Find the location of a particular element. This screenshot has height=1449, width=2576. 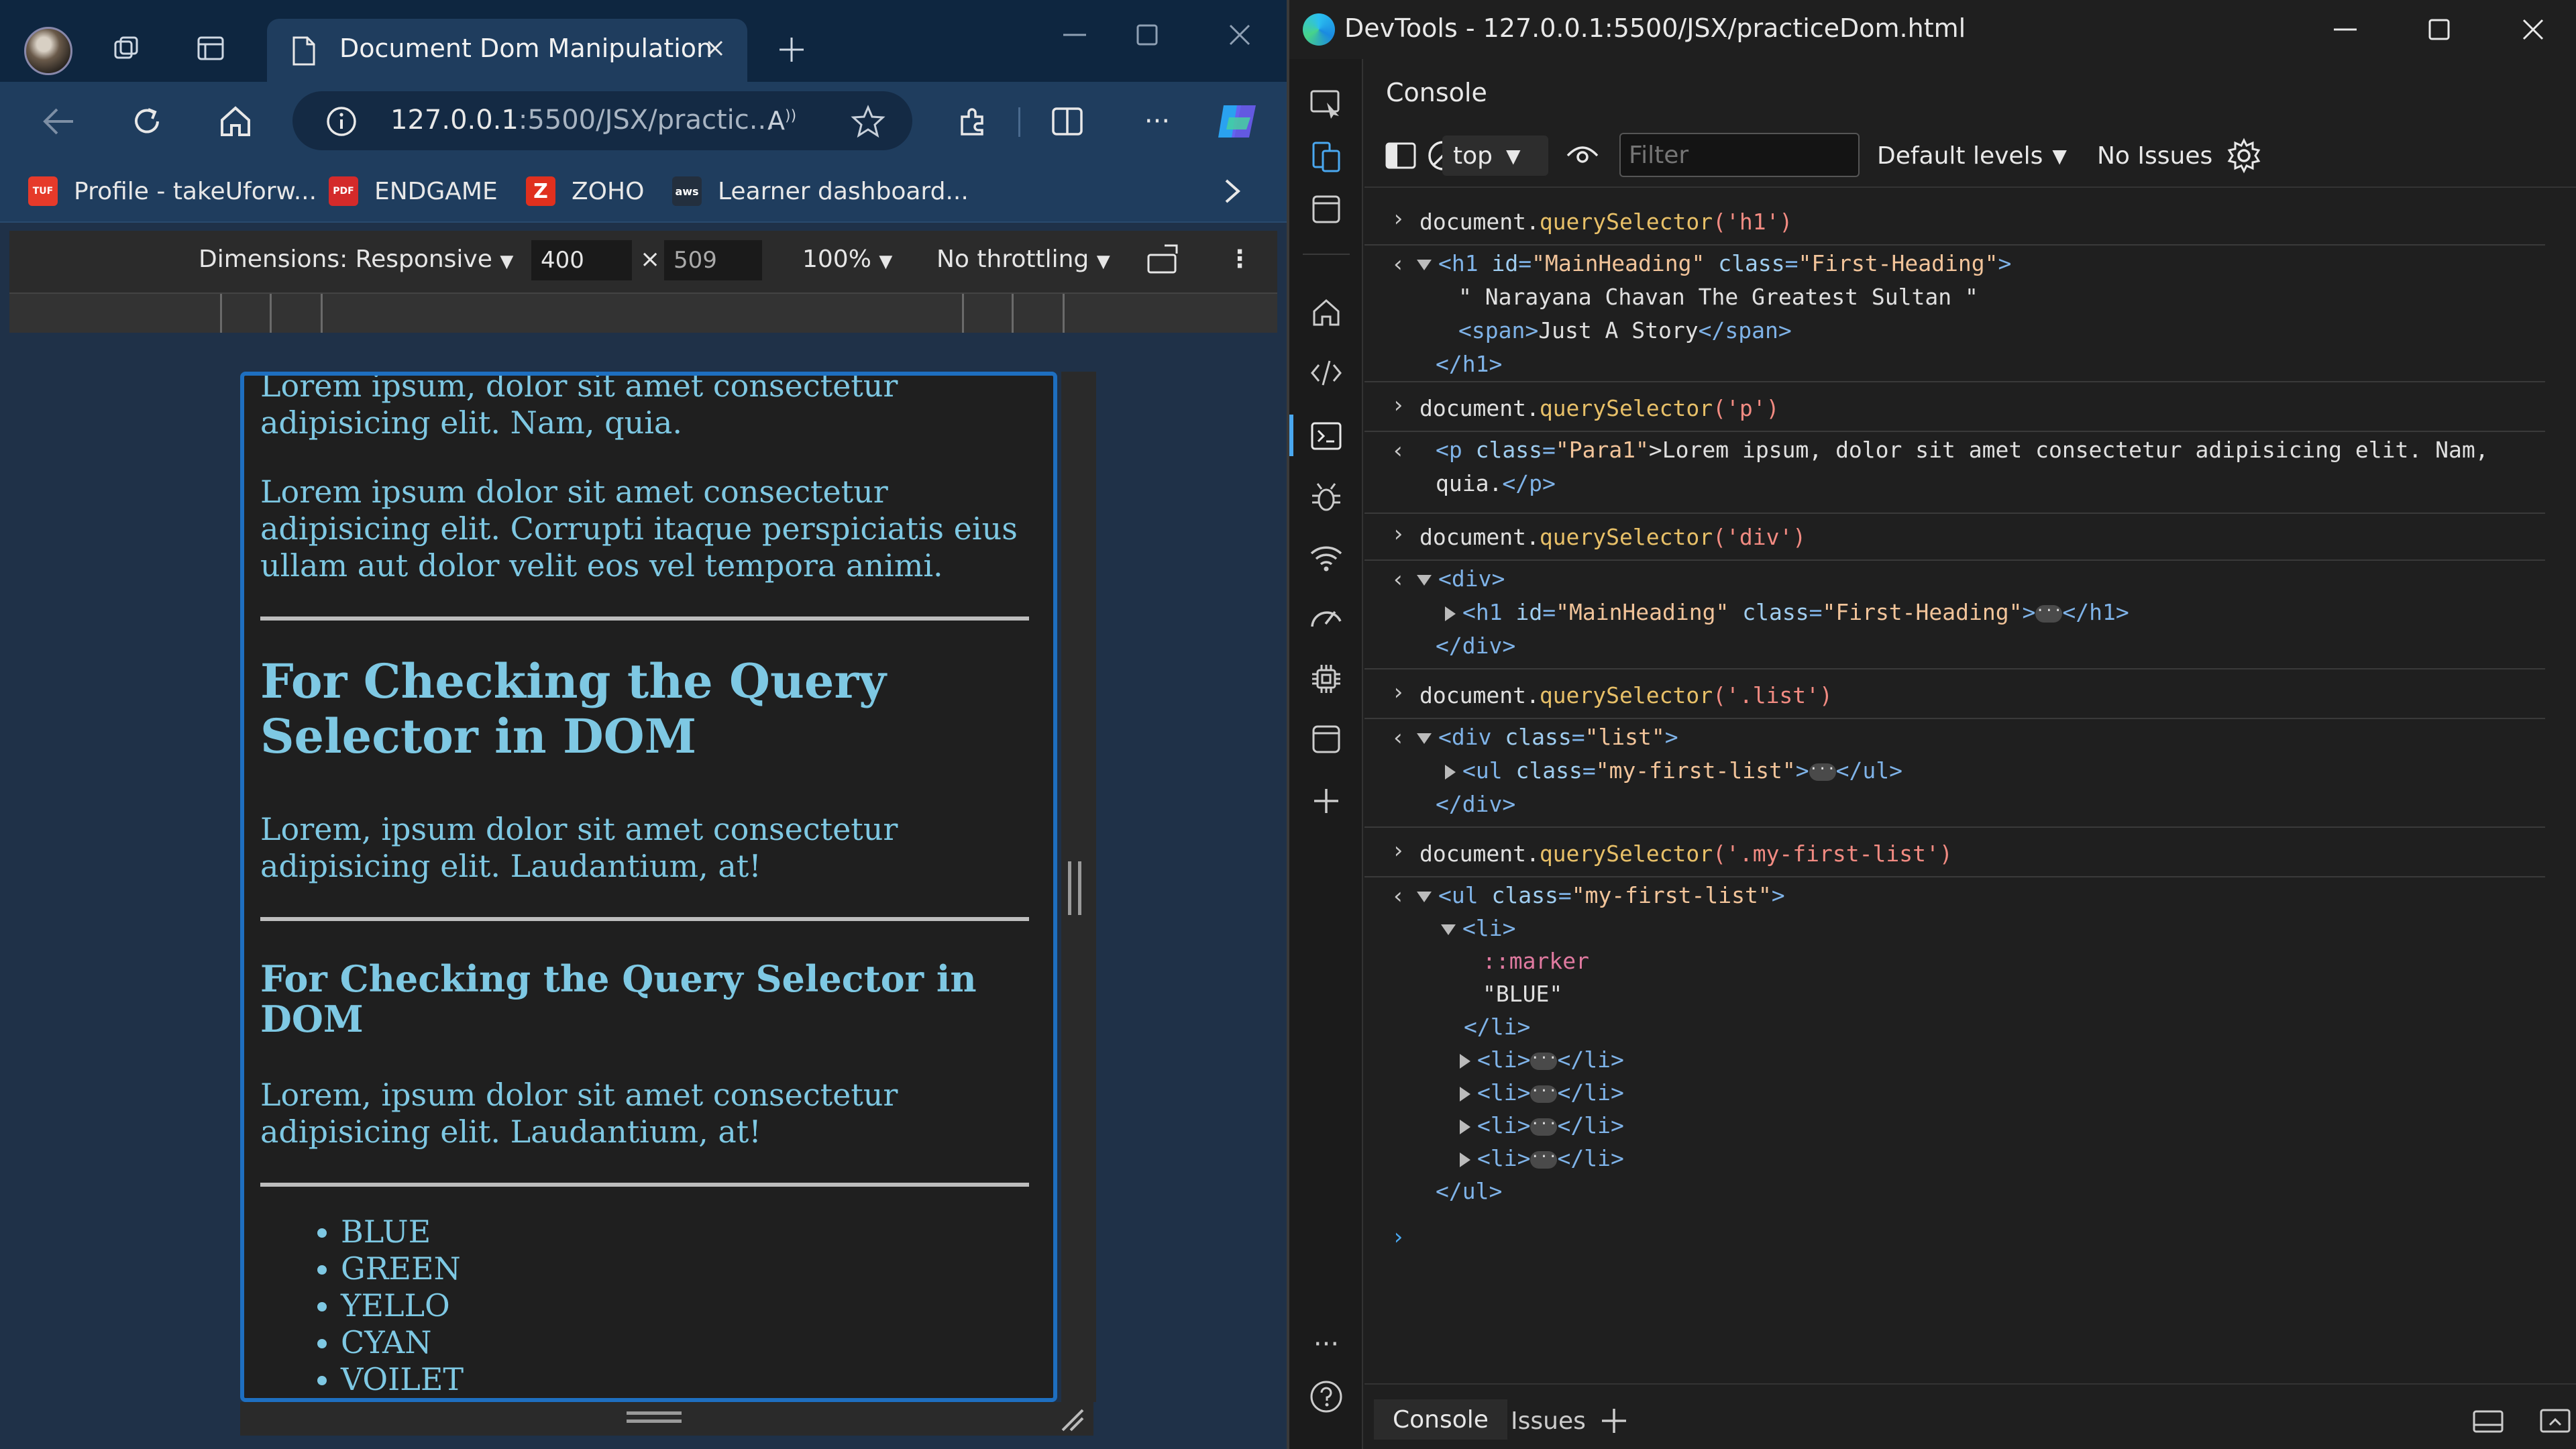

page-heading-h1: For Checking the Query Selector in DOM is located at coordinates (573, 708).